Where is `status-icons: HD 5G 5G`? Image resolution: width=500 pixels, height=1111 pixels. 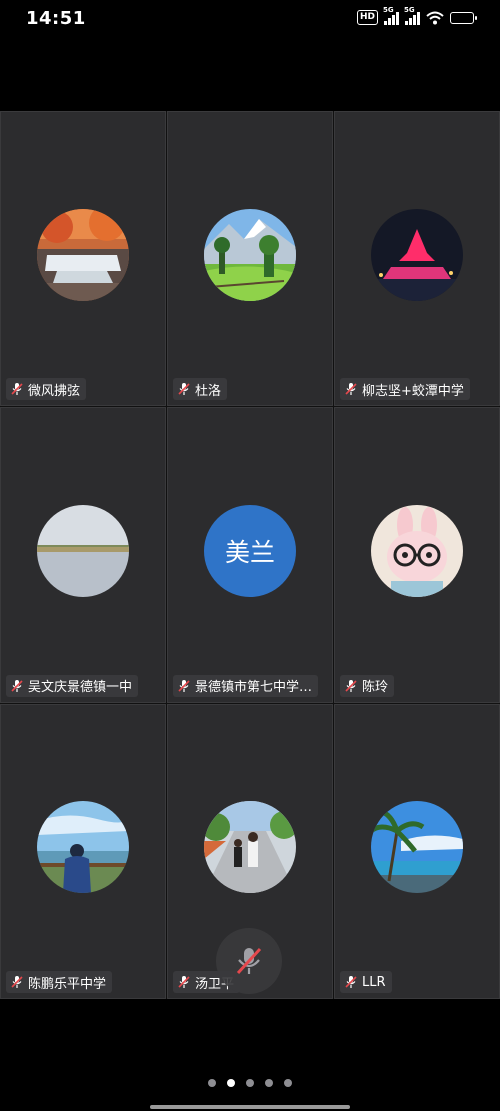
status-icons: HD 5G 5G is located at coordinates (416, 15).